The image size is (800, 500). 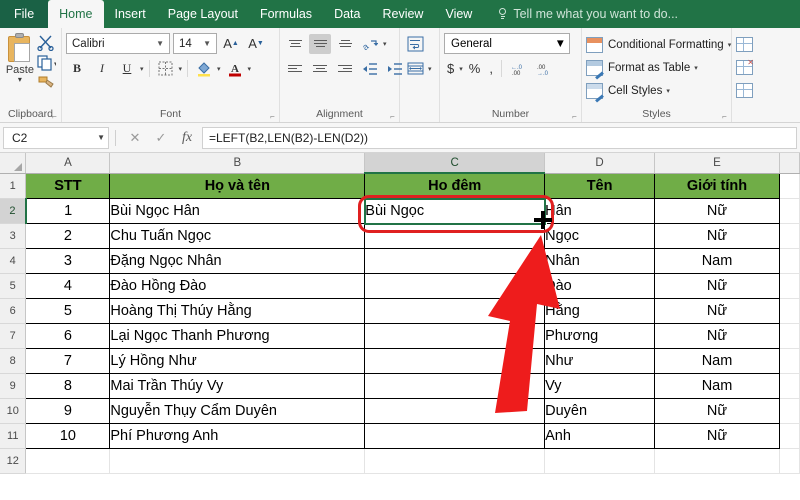 What do you see at coordinates (544, 68) in the screenshot?
I see `decrease-decimal-icon: .00 →.0` at bounding box center [544, 68].